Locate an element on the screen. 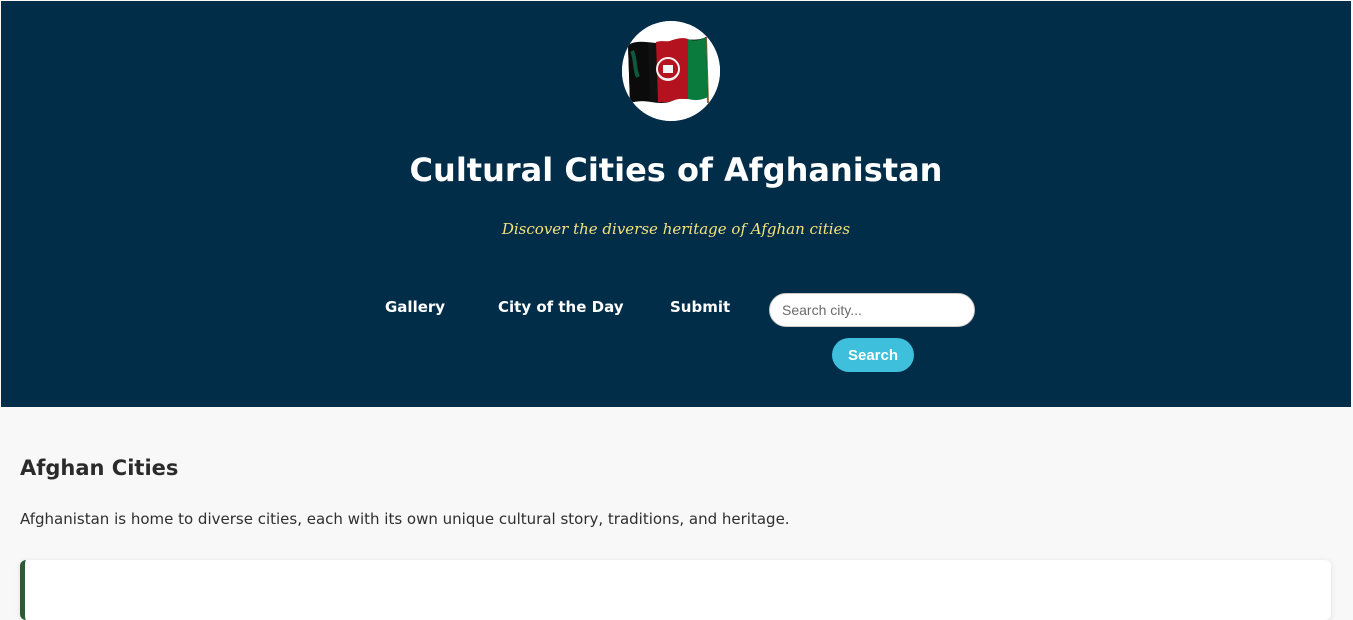 The height and width of the screenshot is (620, 1353). nav-link-submit: Submit is located at coordinates (700, 307).